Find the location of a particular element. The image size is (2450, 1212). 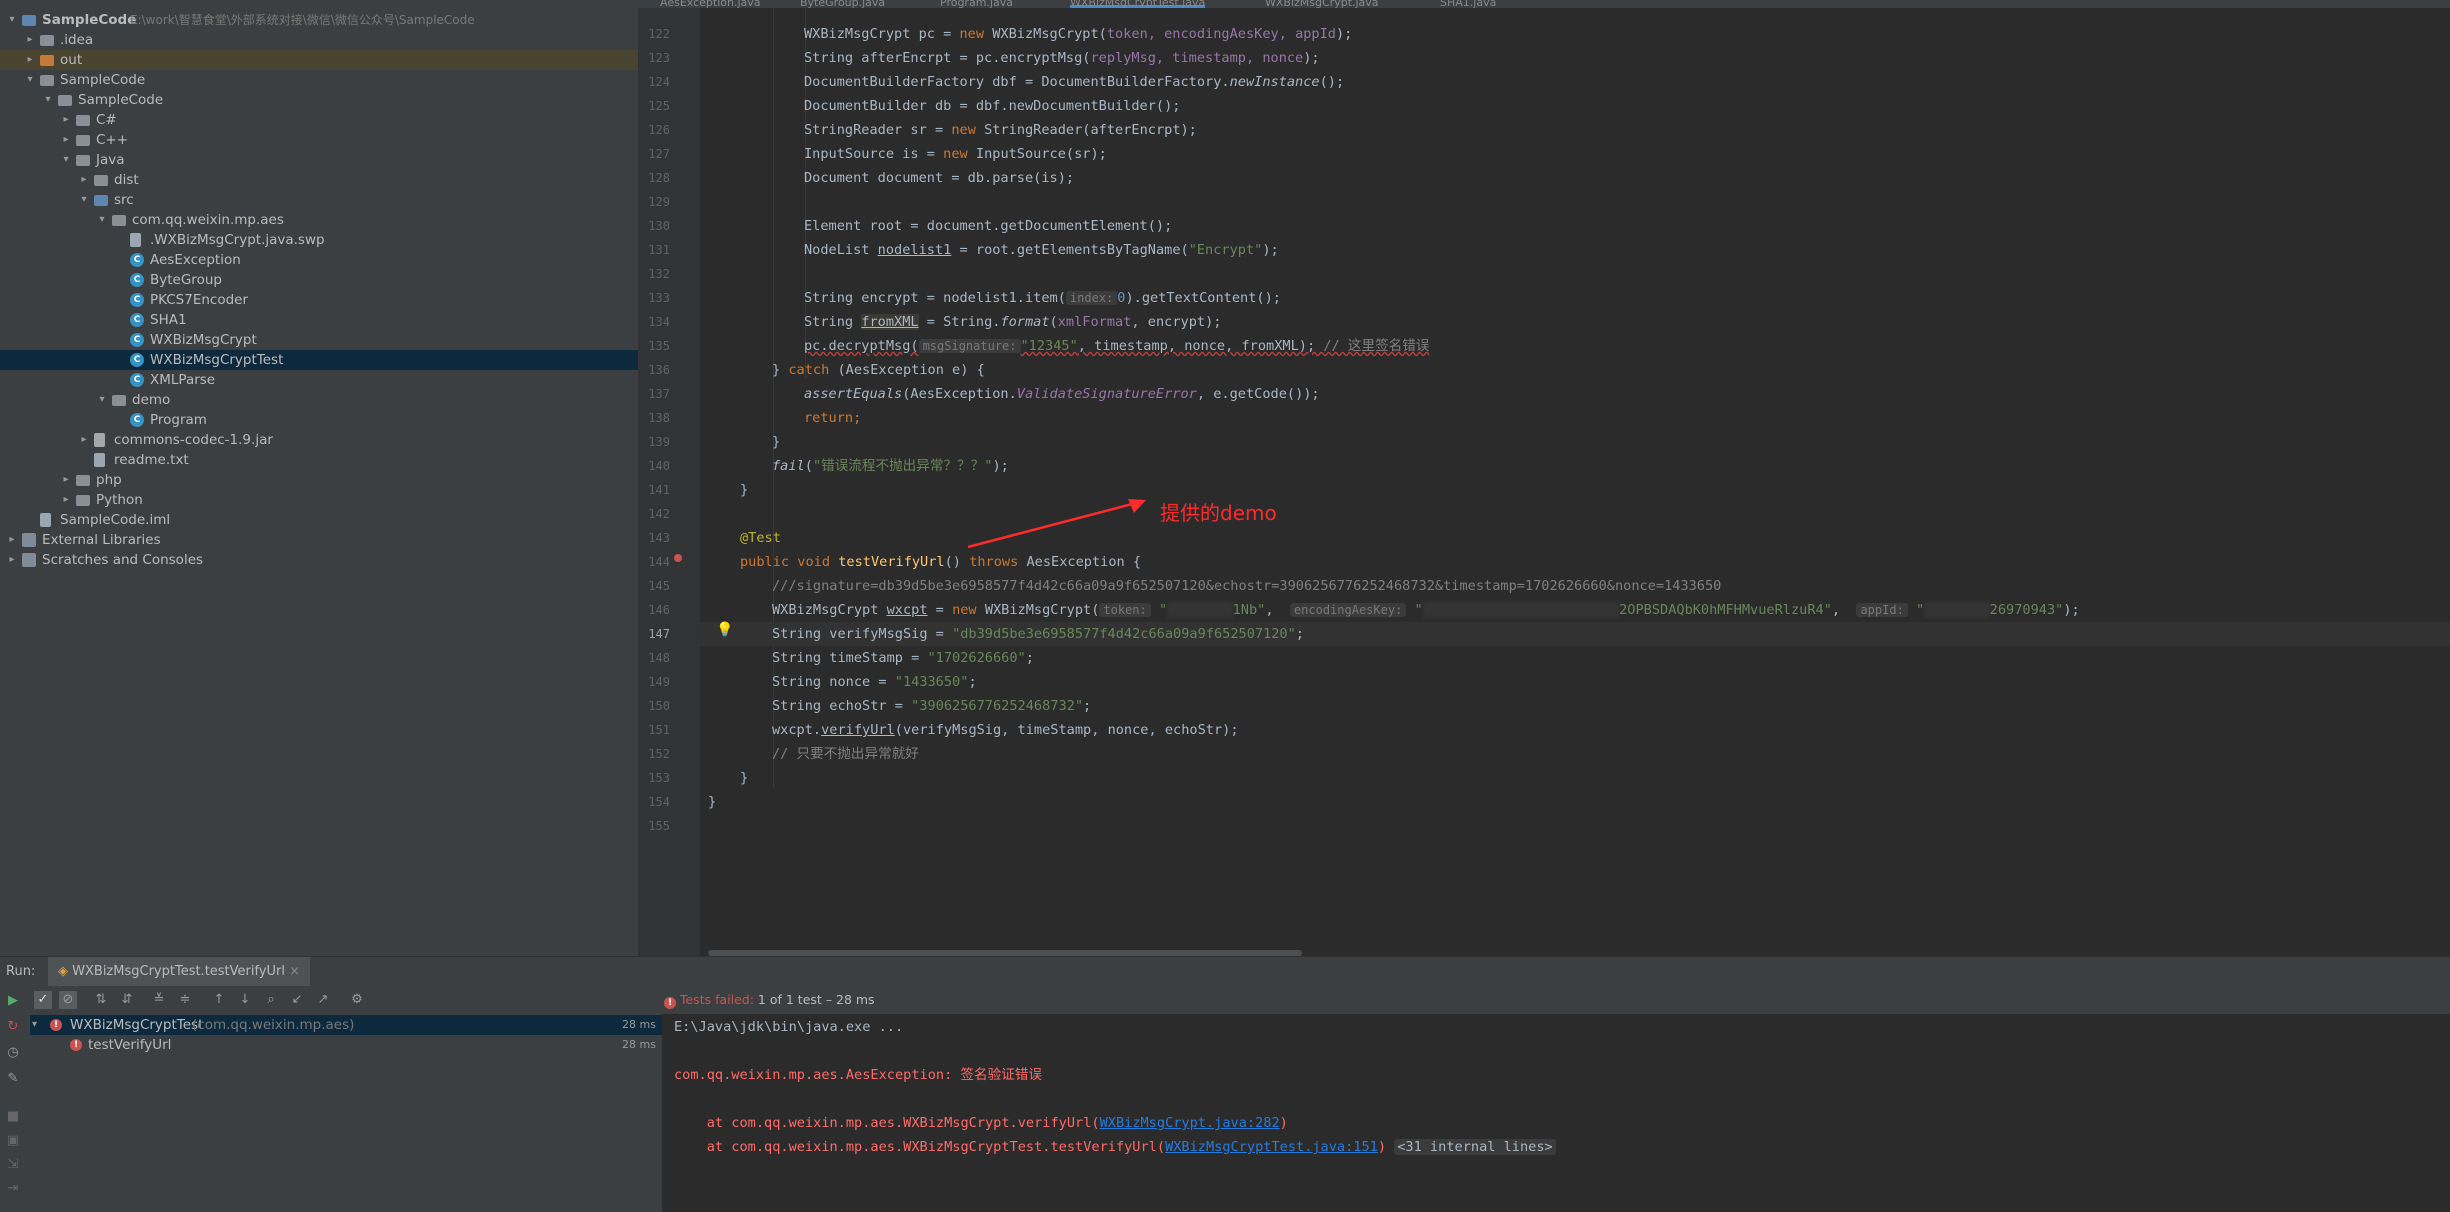

tree-item: C ByteGroup is located at coordinates (319, 280).